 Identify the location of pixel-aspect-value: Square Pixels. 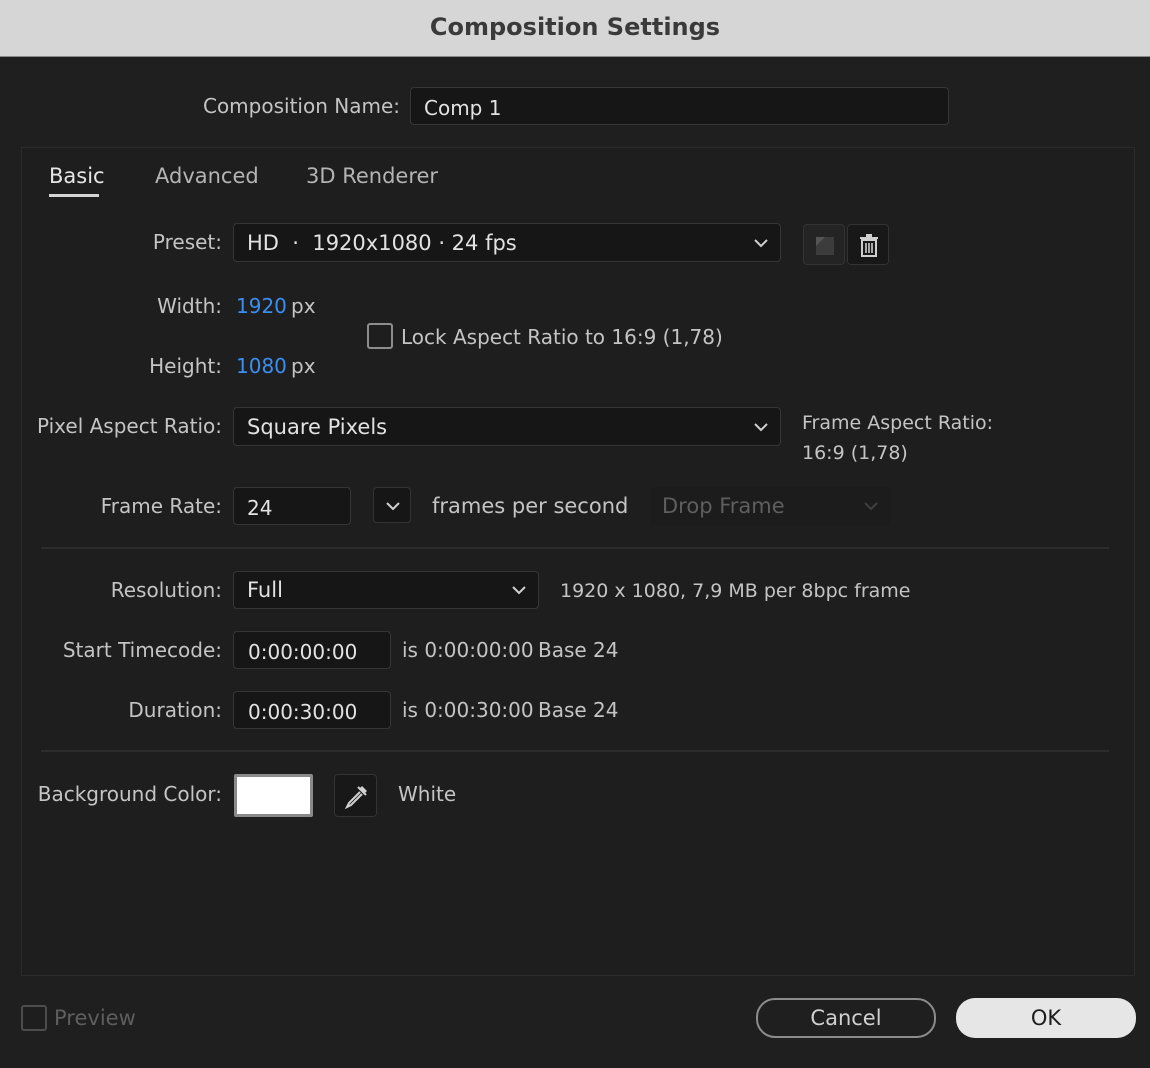
(317, 427).